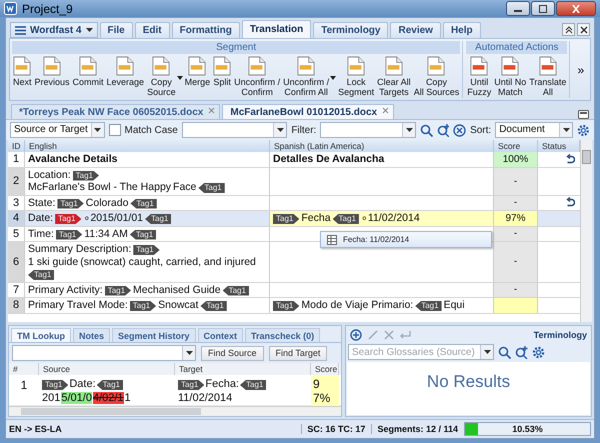 This screenshot has width=600, height=443. What do you see at coordinates (222, 76) in the screenshot?
I see `ribbon-button: Split` at bounding box center [222, 76].